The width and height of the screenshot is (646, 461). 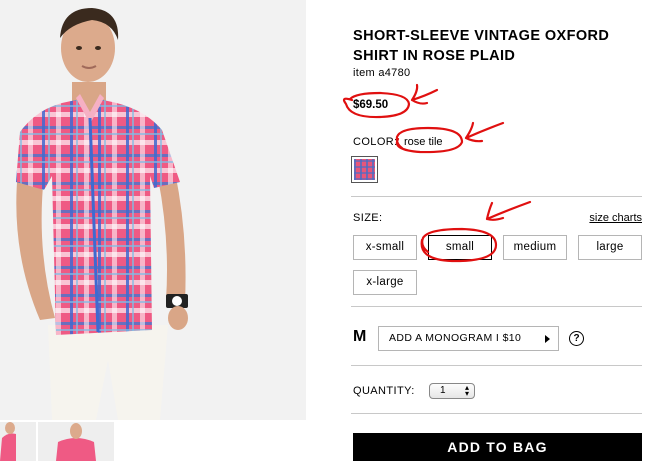 What do you see at coordinates (423, 142) in the screenshot?
I see `color-value: rose tile` at bounding box center [423, 142].